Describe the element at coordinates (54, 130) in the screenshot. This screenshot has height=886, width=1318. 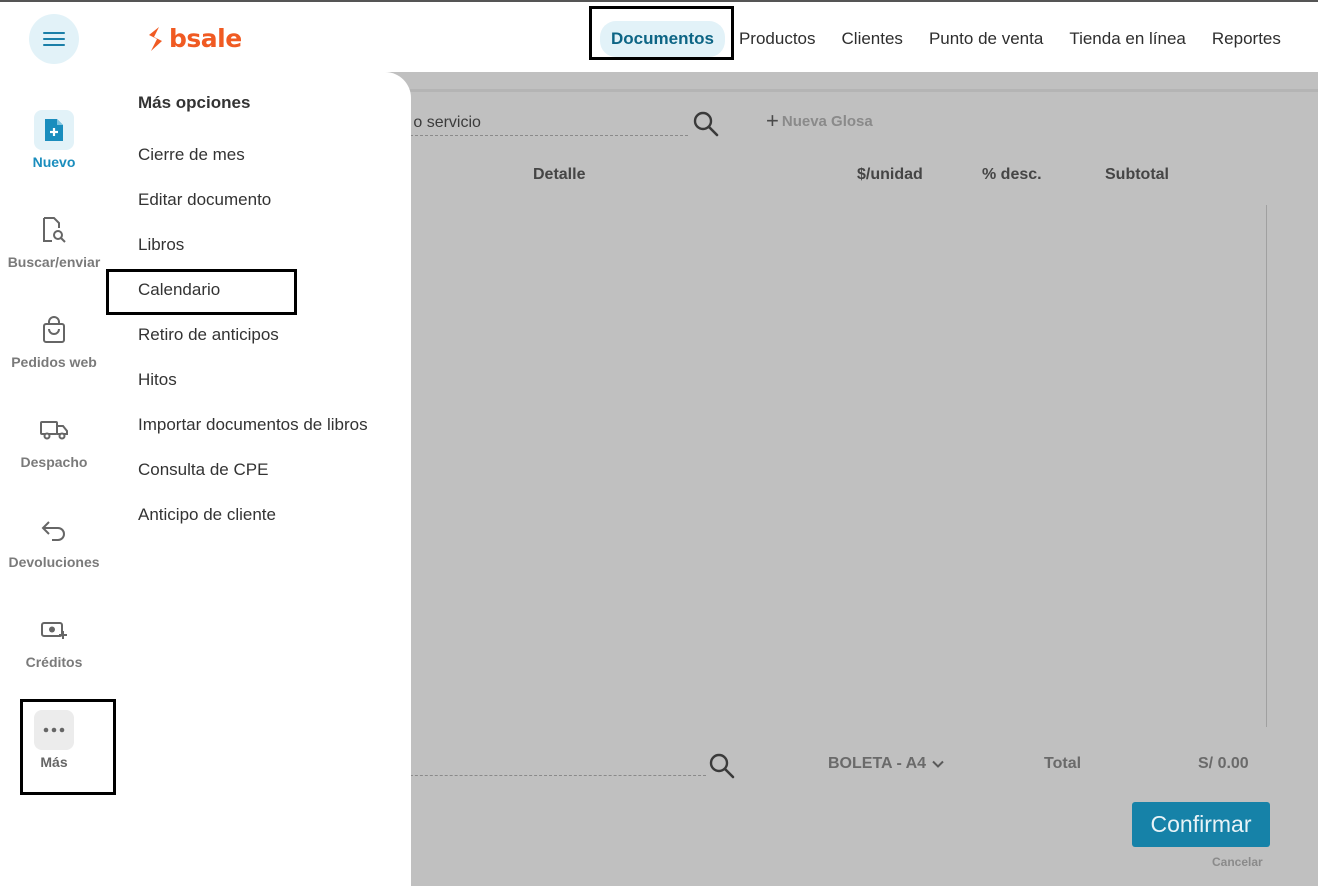
I see `document-plus-icon` at that location.